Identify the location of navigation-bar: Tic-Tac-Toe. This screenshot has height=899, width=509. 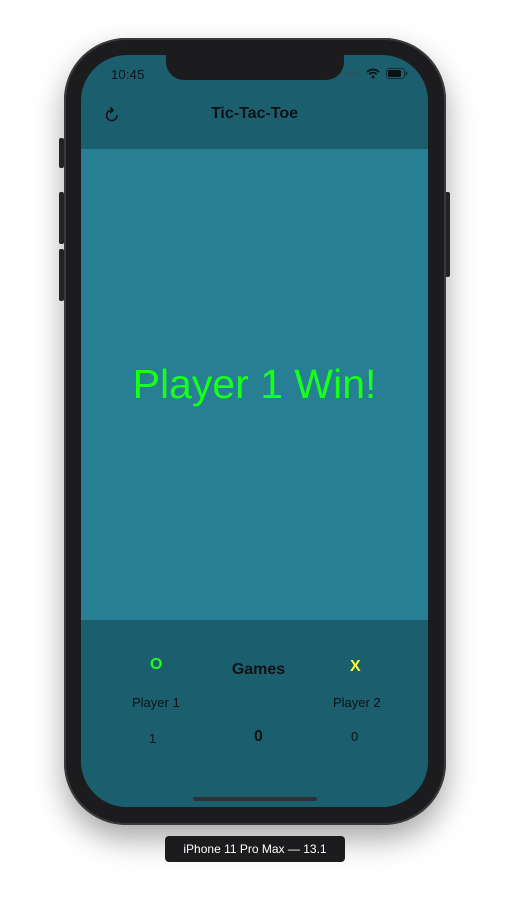
(254, 122).